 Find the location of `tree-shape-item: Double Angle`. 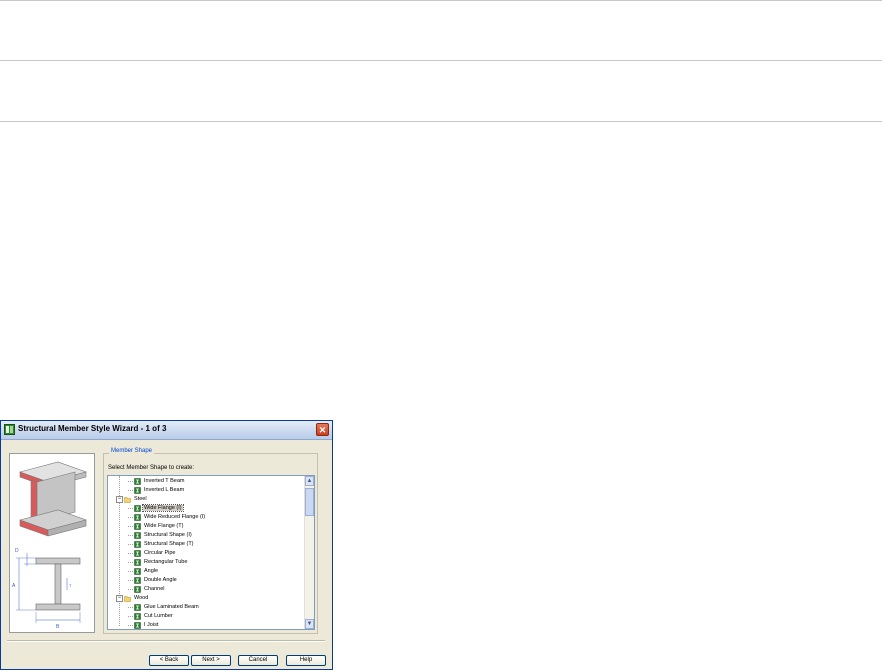

tree-shape-item: Double Angle is located at coordinates (156, 580).